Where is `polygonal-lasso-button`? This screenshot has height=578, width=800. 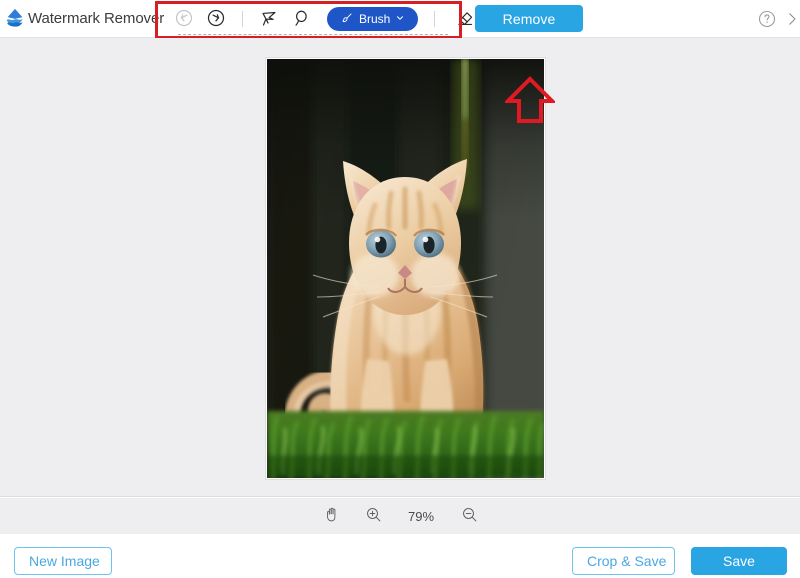
polygonal-lasso-button is located at coordinates (269, 19).